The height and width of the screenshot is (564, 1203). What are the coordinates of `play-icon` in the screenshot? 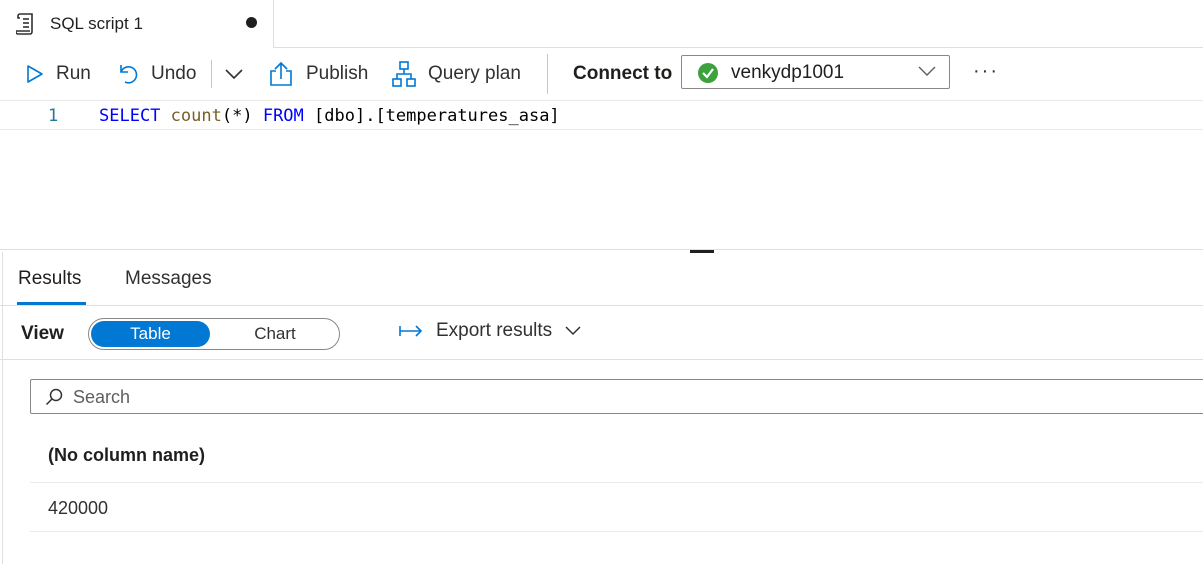 It's located at (35, 74).